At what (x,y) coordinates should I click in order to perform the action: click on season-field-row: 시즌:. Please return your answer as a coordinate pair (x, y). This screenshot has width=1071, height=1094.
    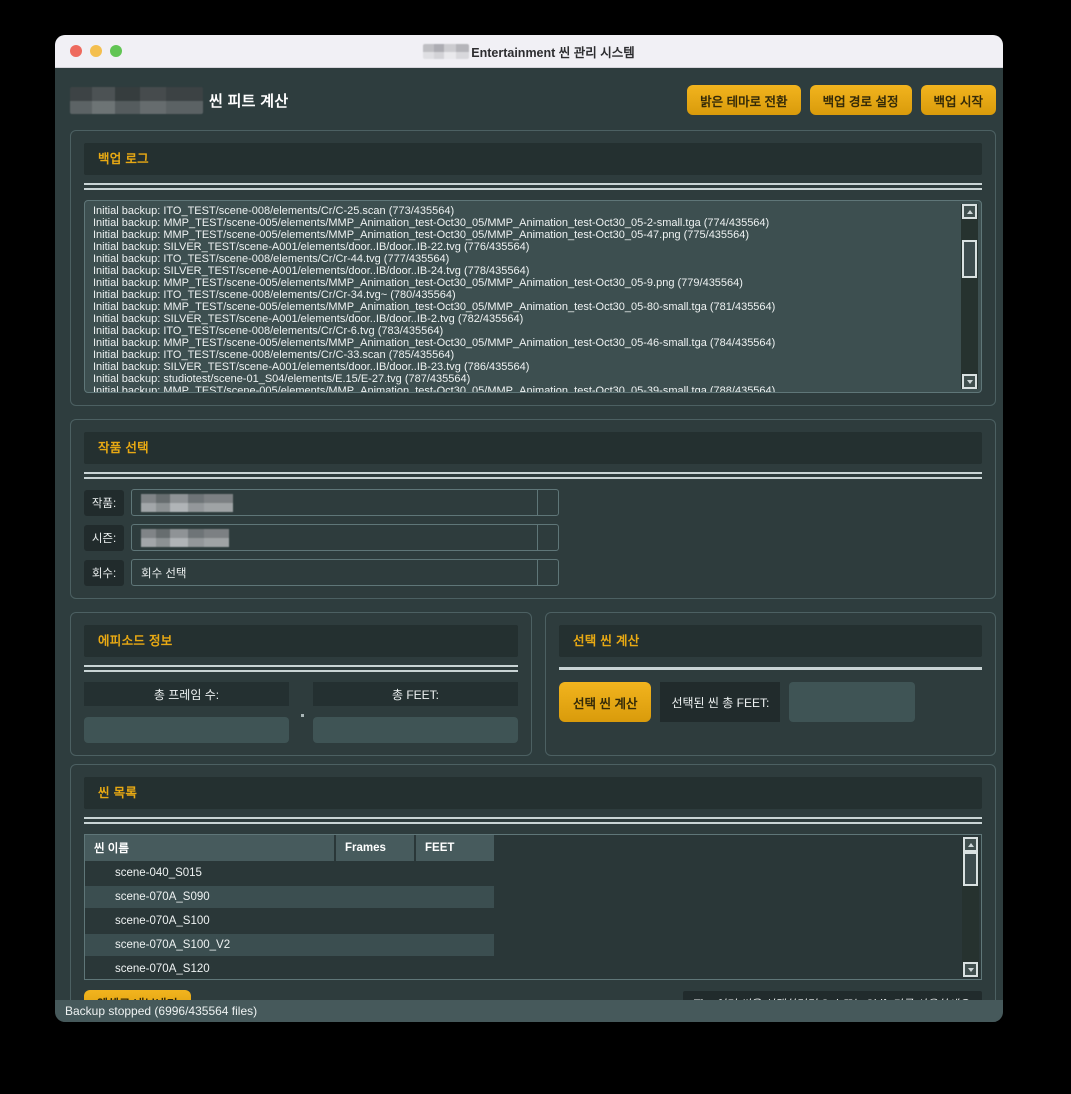
    Looking at the image, I should click on (533, 537).